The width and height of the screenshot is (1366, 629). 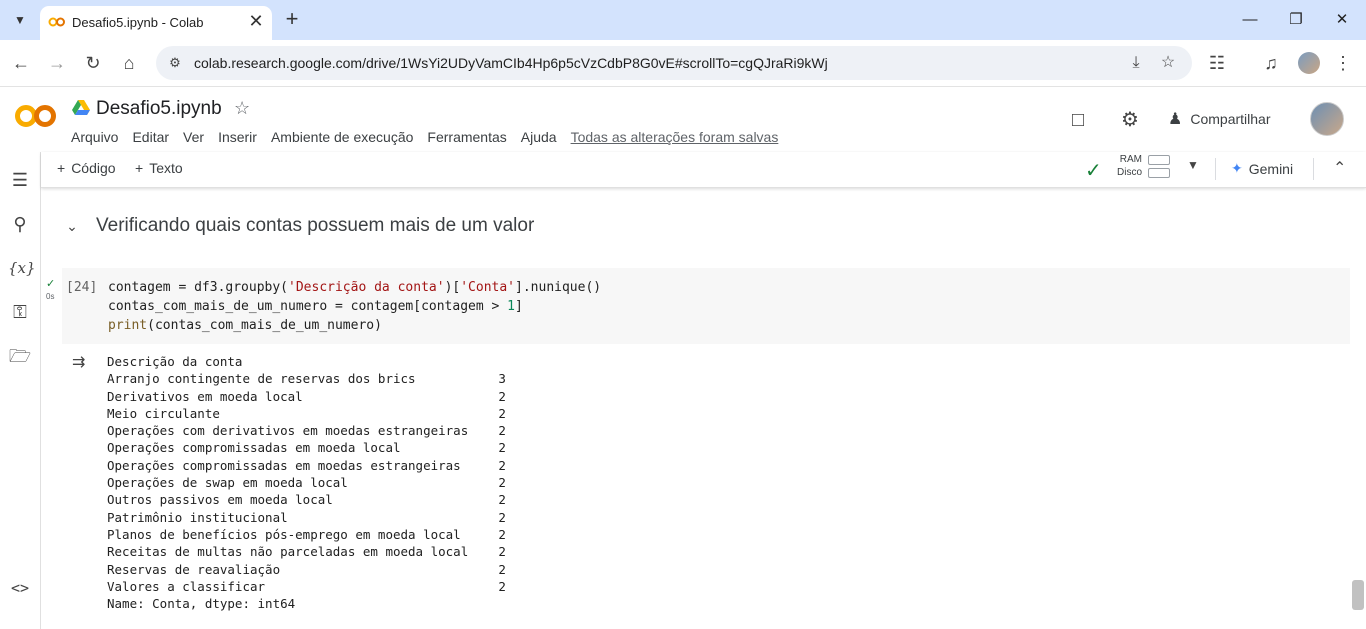 What do you see at coordinates (1159, 172) in the screenshot?
I see `disk-bar` at bounding box center [1159, 172].